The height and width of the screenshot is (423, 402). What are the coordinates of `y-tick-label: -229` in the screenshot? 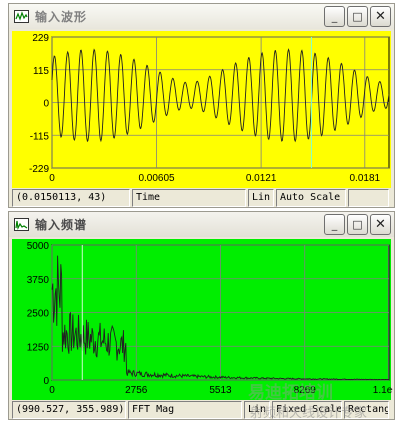 It's located at (39, 169).